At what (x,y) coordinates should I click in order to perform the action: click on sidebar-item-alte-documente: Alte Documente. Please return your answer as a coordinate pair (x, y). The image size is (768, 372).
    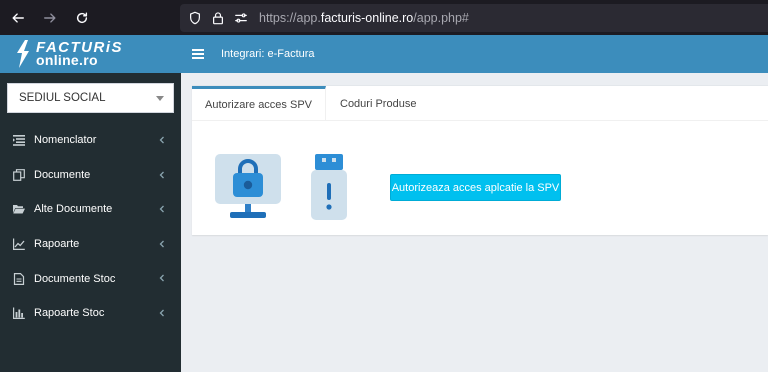
    Looking at the image, I should click on (90, 209).